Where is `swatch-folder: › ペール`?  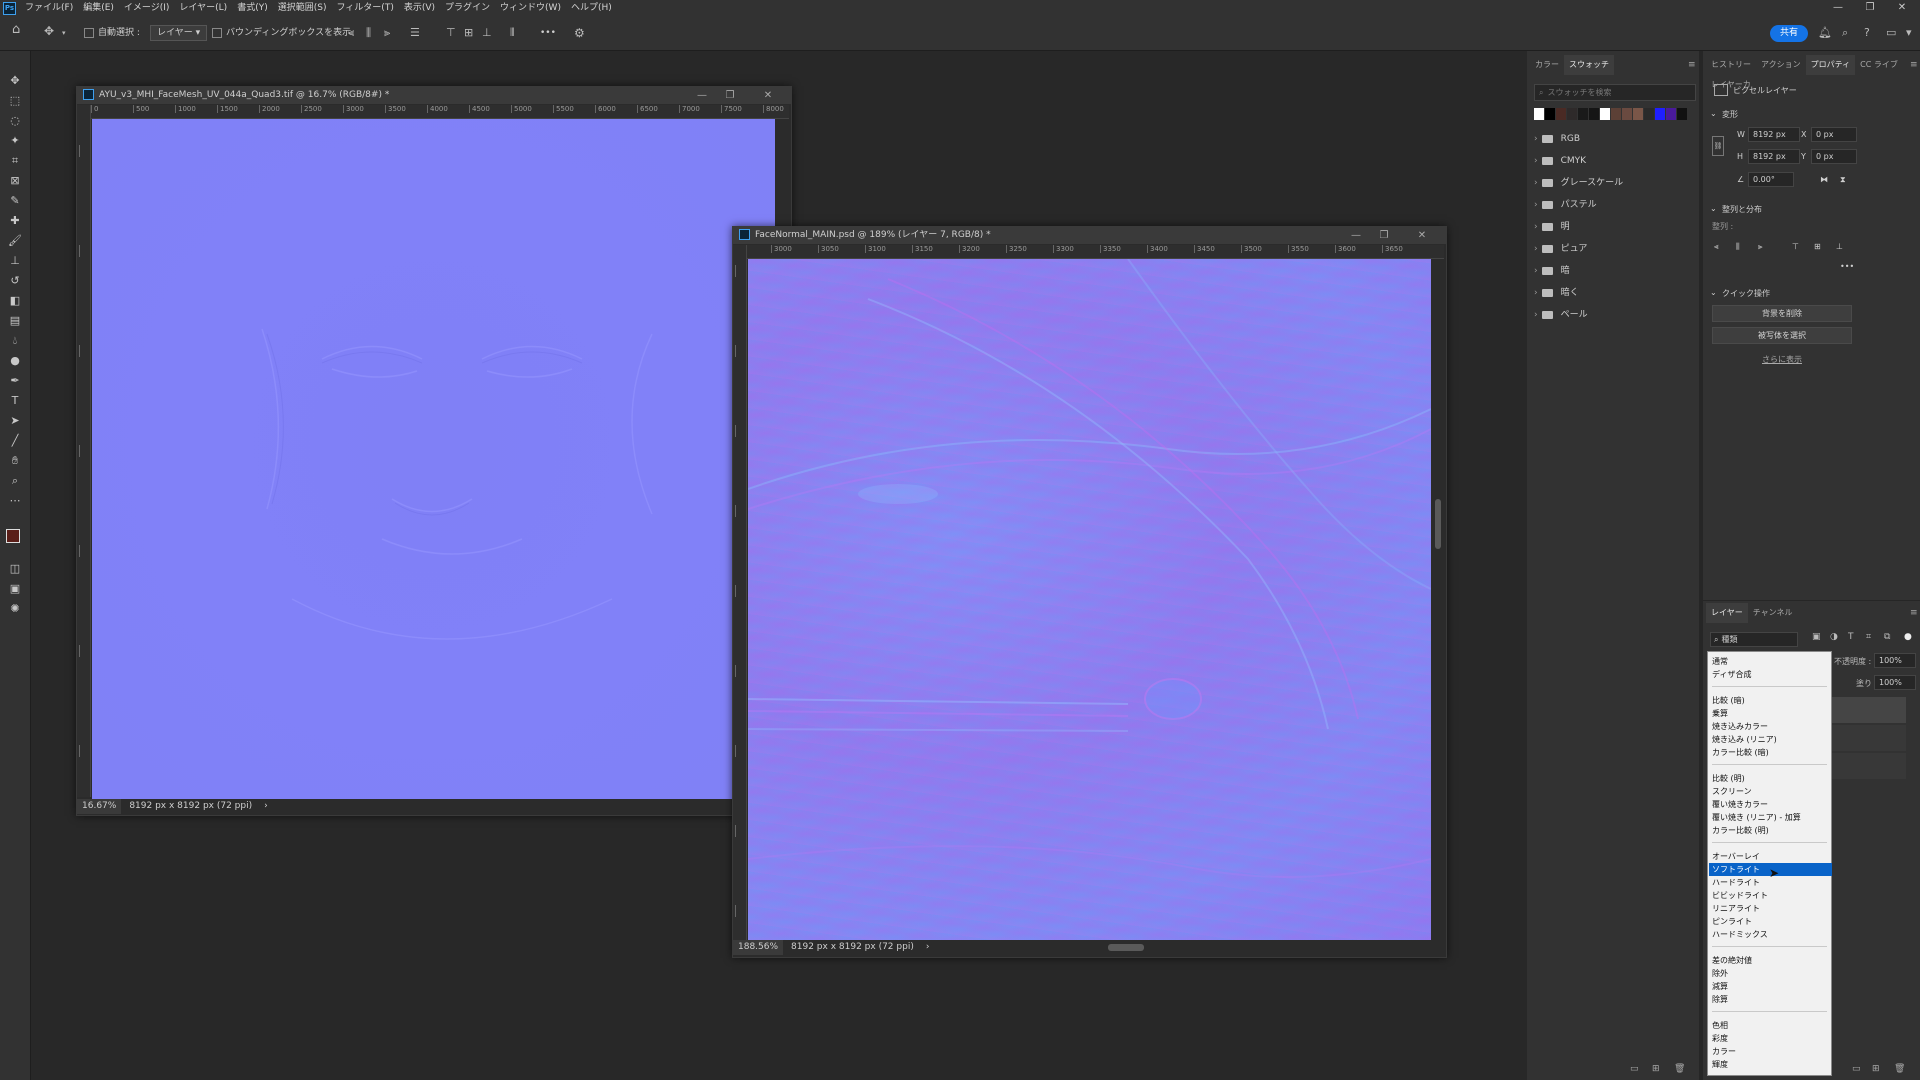 swatch-folder: › ペール is located at coordinates (1613, 315).